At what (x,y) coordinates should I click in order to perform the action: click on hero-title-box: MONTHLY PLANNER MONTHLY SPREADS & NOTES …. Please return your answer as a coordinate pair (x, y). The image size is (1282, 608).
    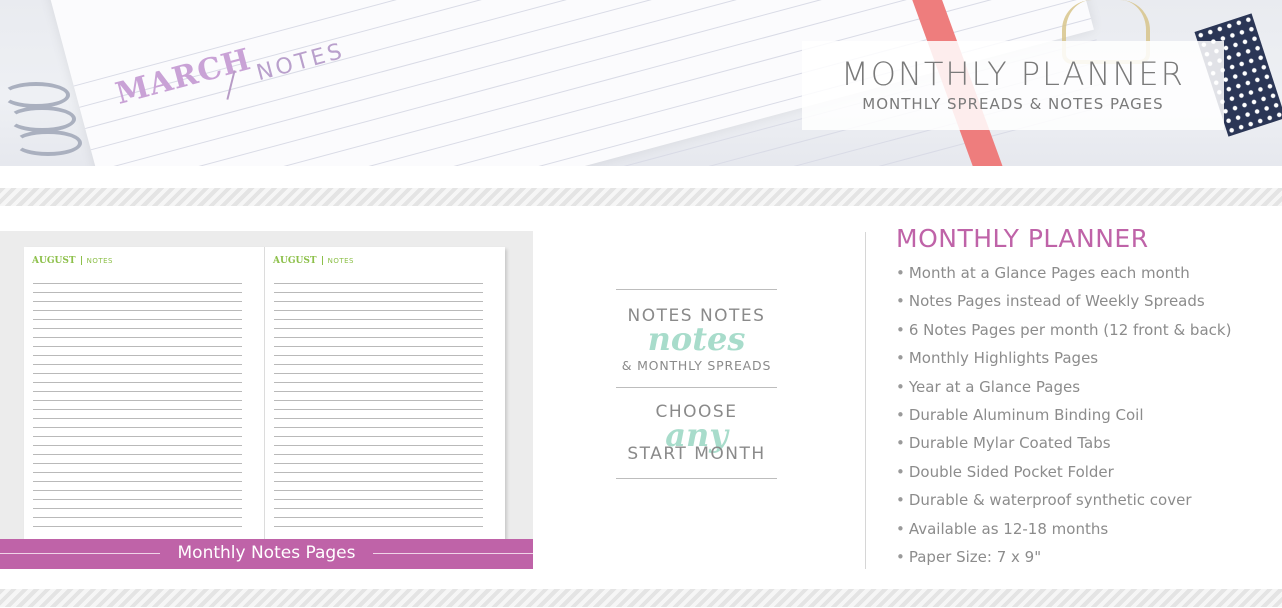
    Looking at the image, I should click on (1013, 85).